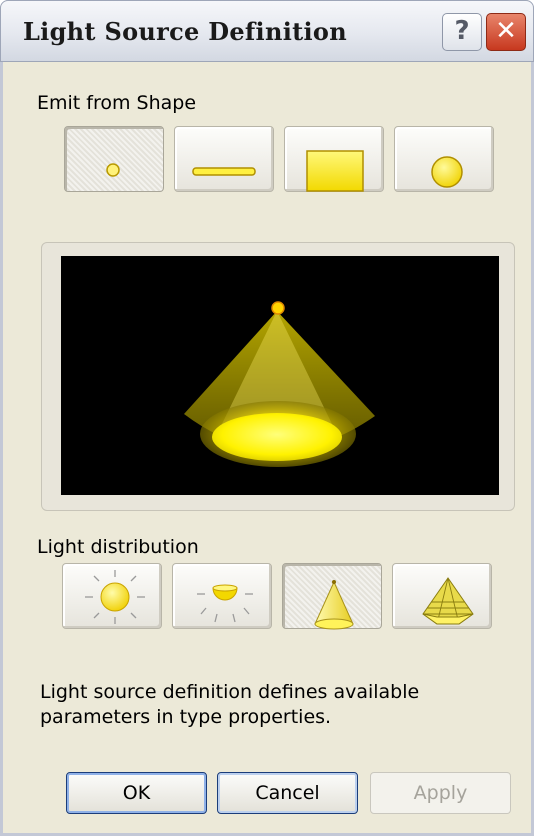  I want to click on distribution-spherical-button, so click(112, 596).